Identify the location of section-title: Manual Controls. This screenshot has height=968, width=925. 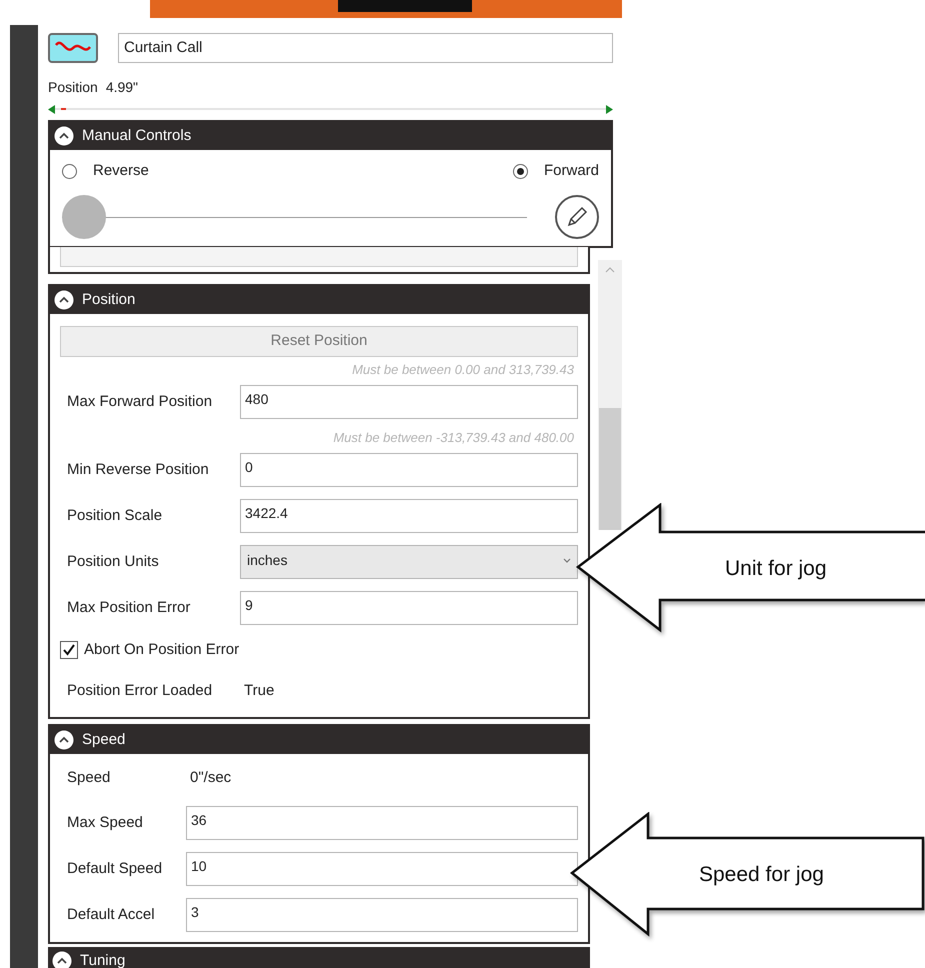
(137, 136).